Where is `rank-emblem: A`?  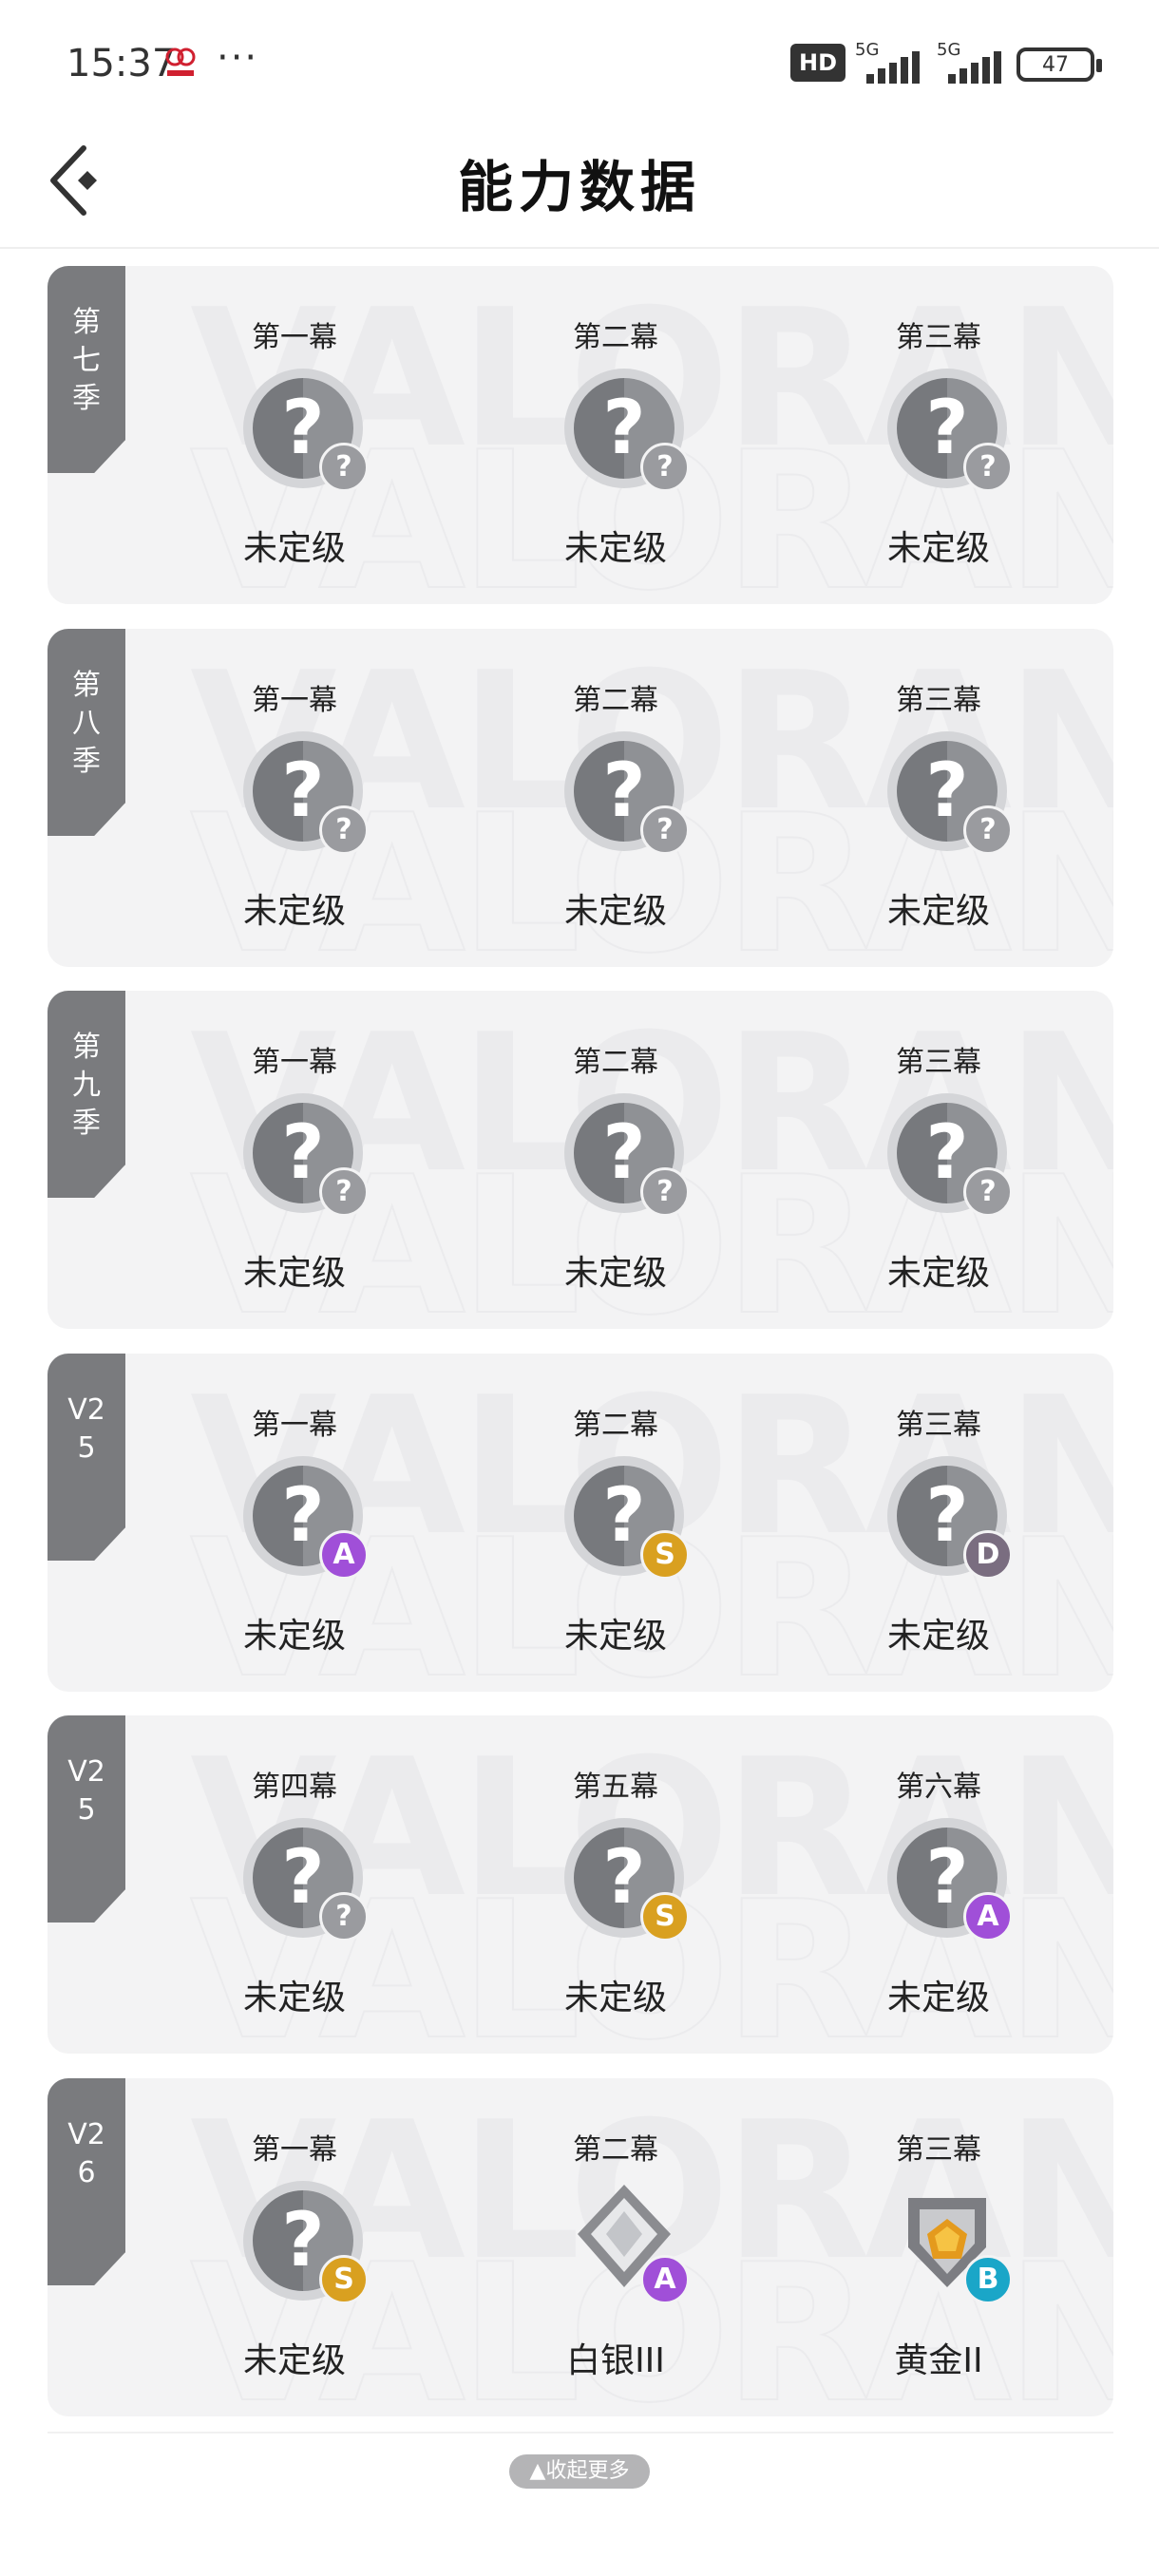
rank-emblem: A is located at coordinates (627, 2242).